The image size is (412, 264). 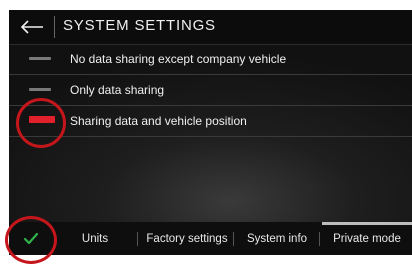 I want to click on option-label: Sharing data and vehicle position, so click(x=158, y=121).